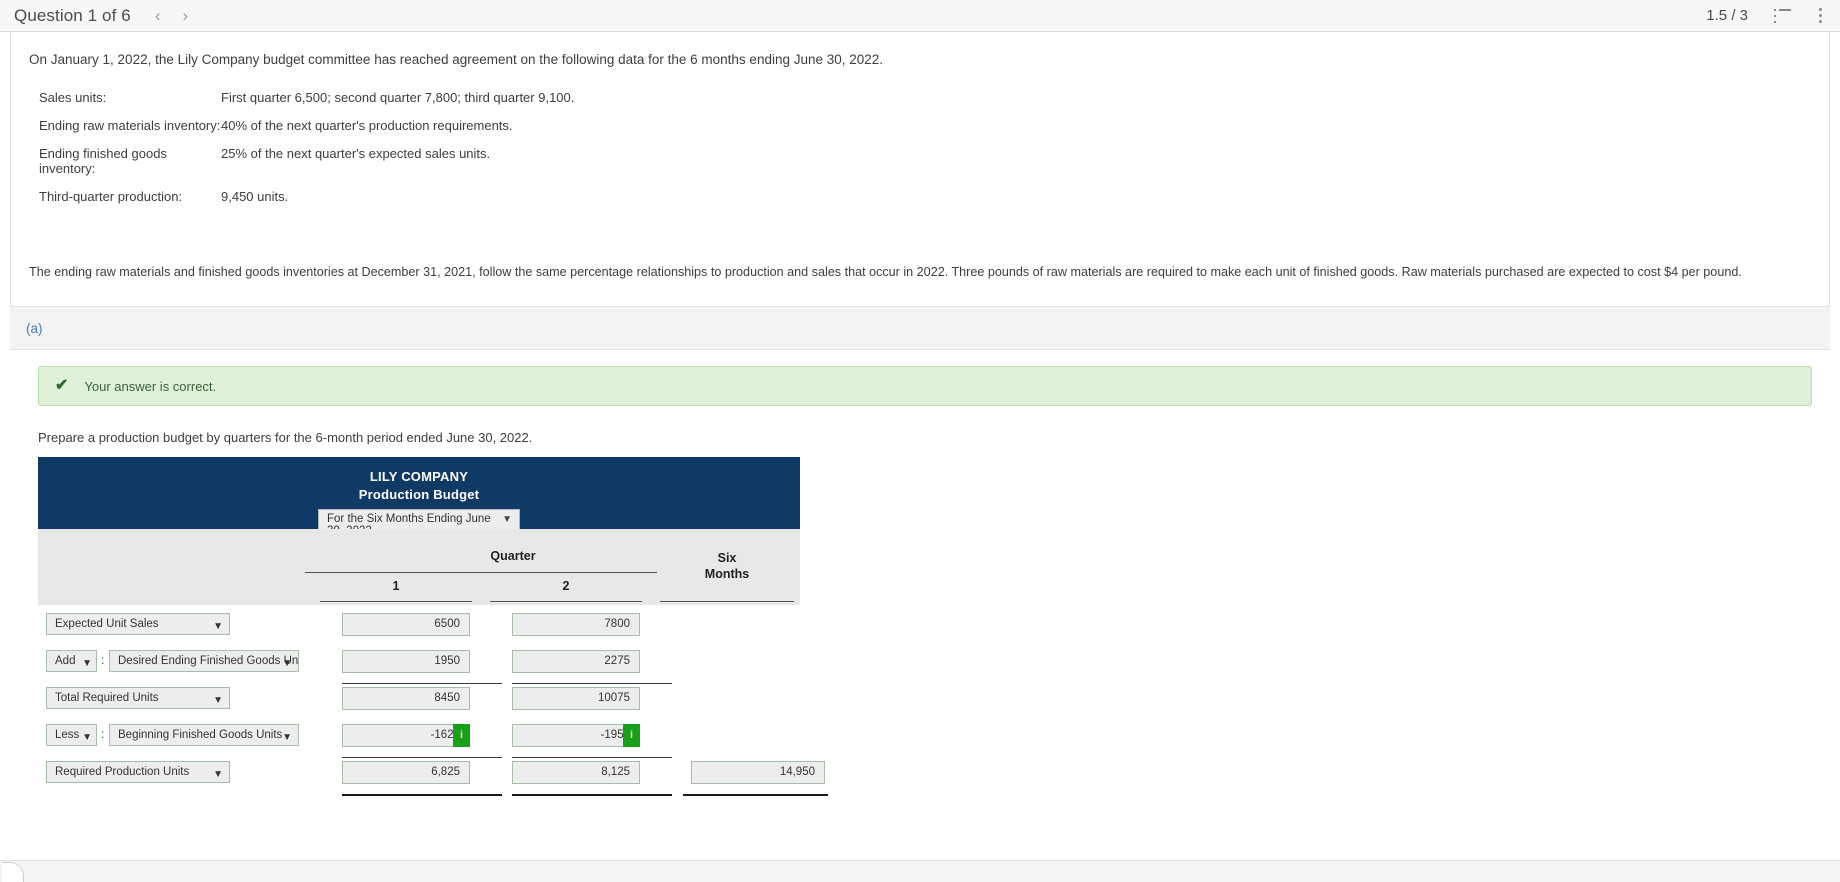 The image size is (1840, 882). What do you see at coordinates (920, 871) in the screenshot?
I see `bottom-strip` at bounding box center [920, 871].